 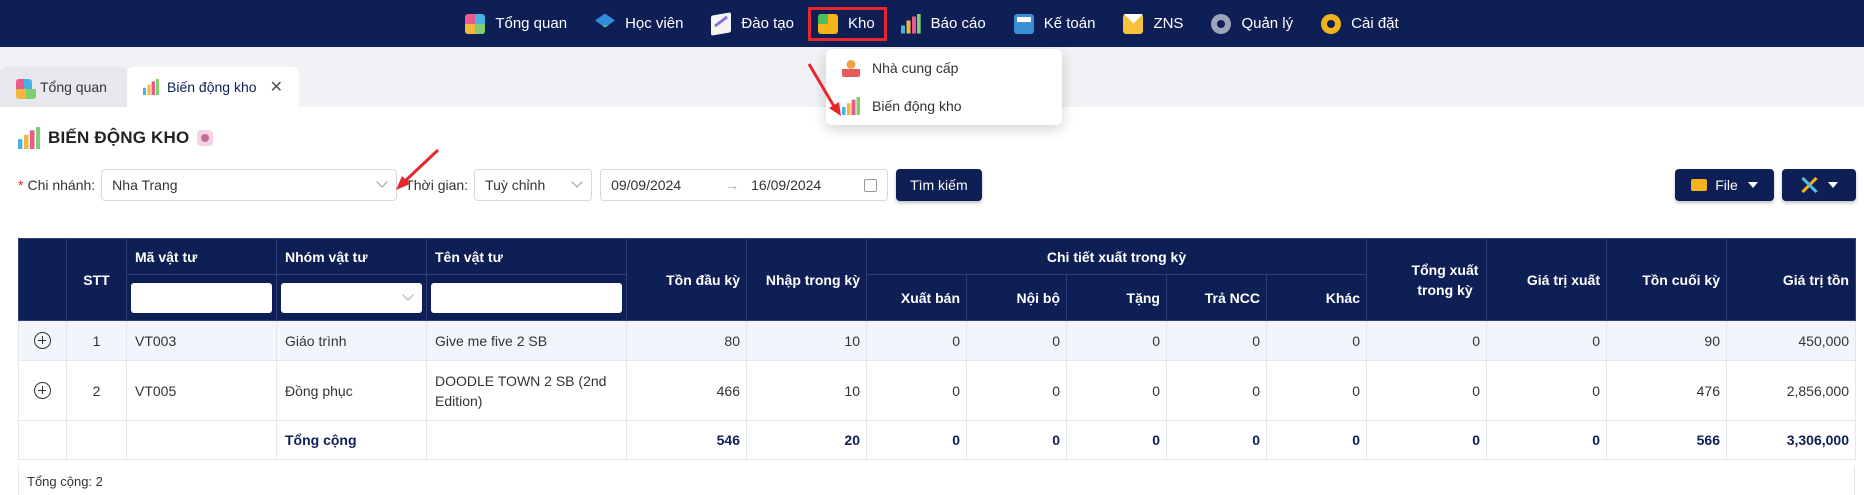 I want to click on cell-name: DOODLE TOWN 2 SB (2nd Edition), so click(x=526, y=390).